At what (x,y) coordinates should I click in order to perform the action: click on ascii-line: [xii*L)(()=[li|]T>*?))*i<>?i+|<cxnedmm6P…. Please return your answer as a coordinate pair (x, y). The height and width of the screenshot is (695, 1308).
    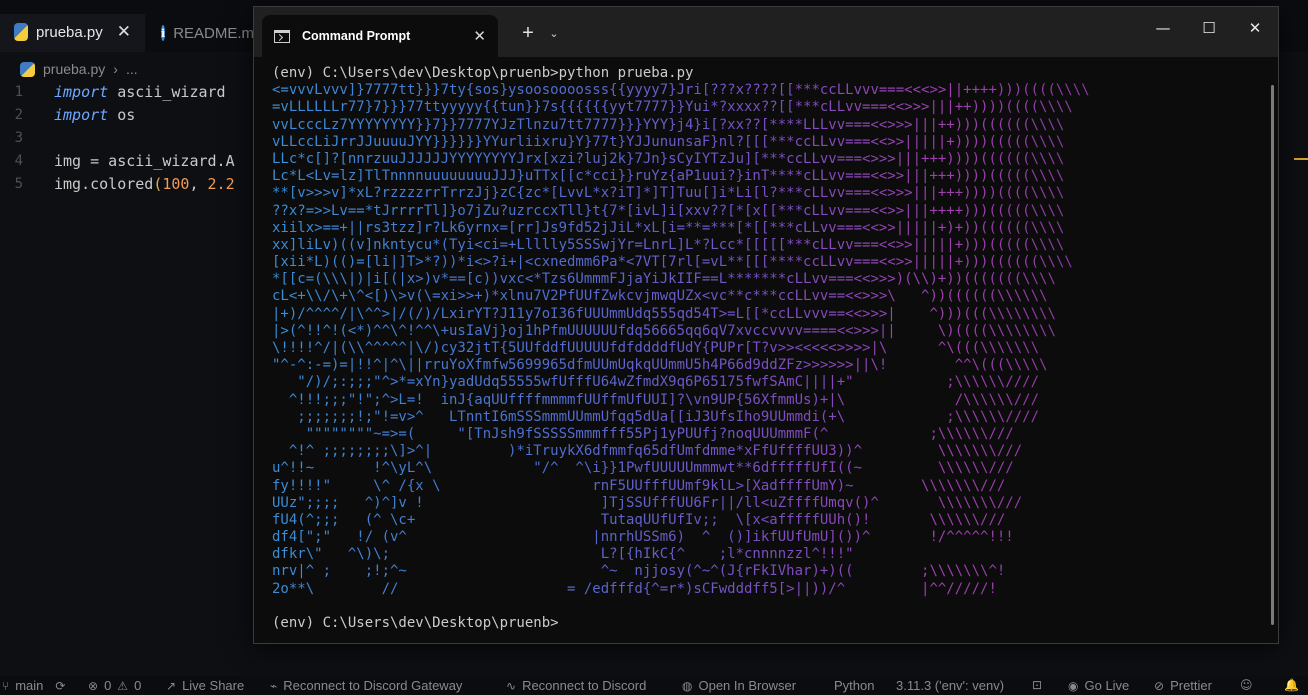
    Looking at the image, I should click on (722, 262).